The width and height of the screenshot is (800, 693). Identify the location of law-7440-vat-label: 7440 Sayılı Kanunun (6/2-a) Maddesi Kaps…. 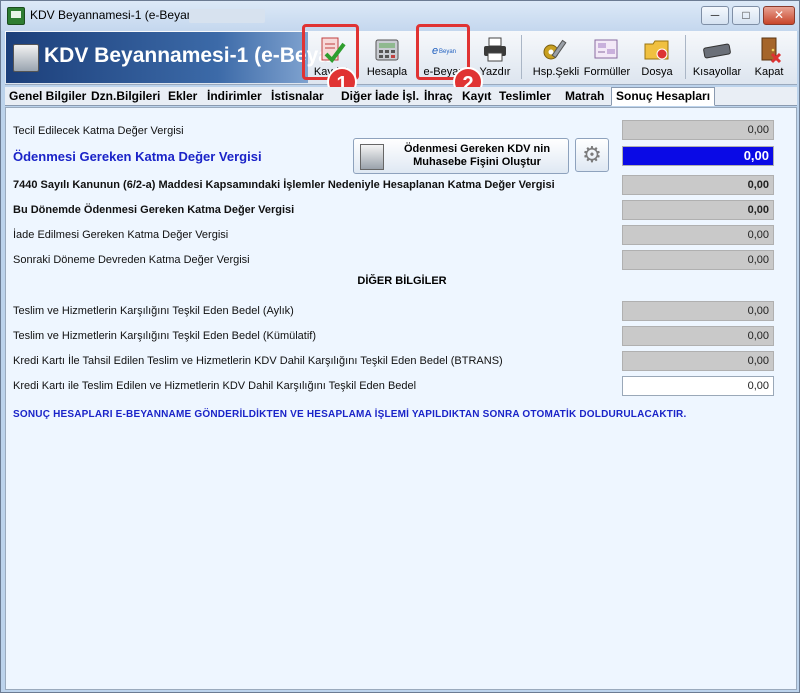
(284, 185).